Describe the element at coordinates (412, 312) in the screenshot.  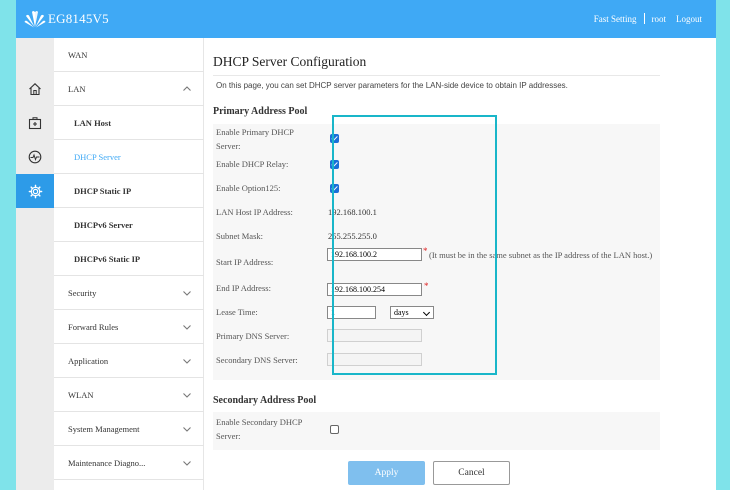
I see `lease-unit-select: days` at that location.